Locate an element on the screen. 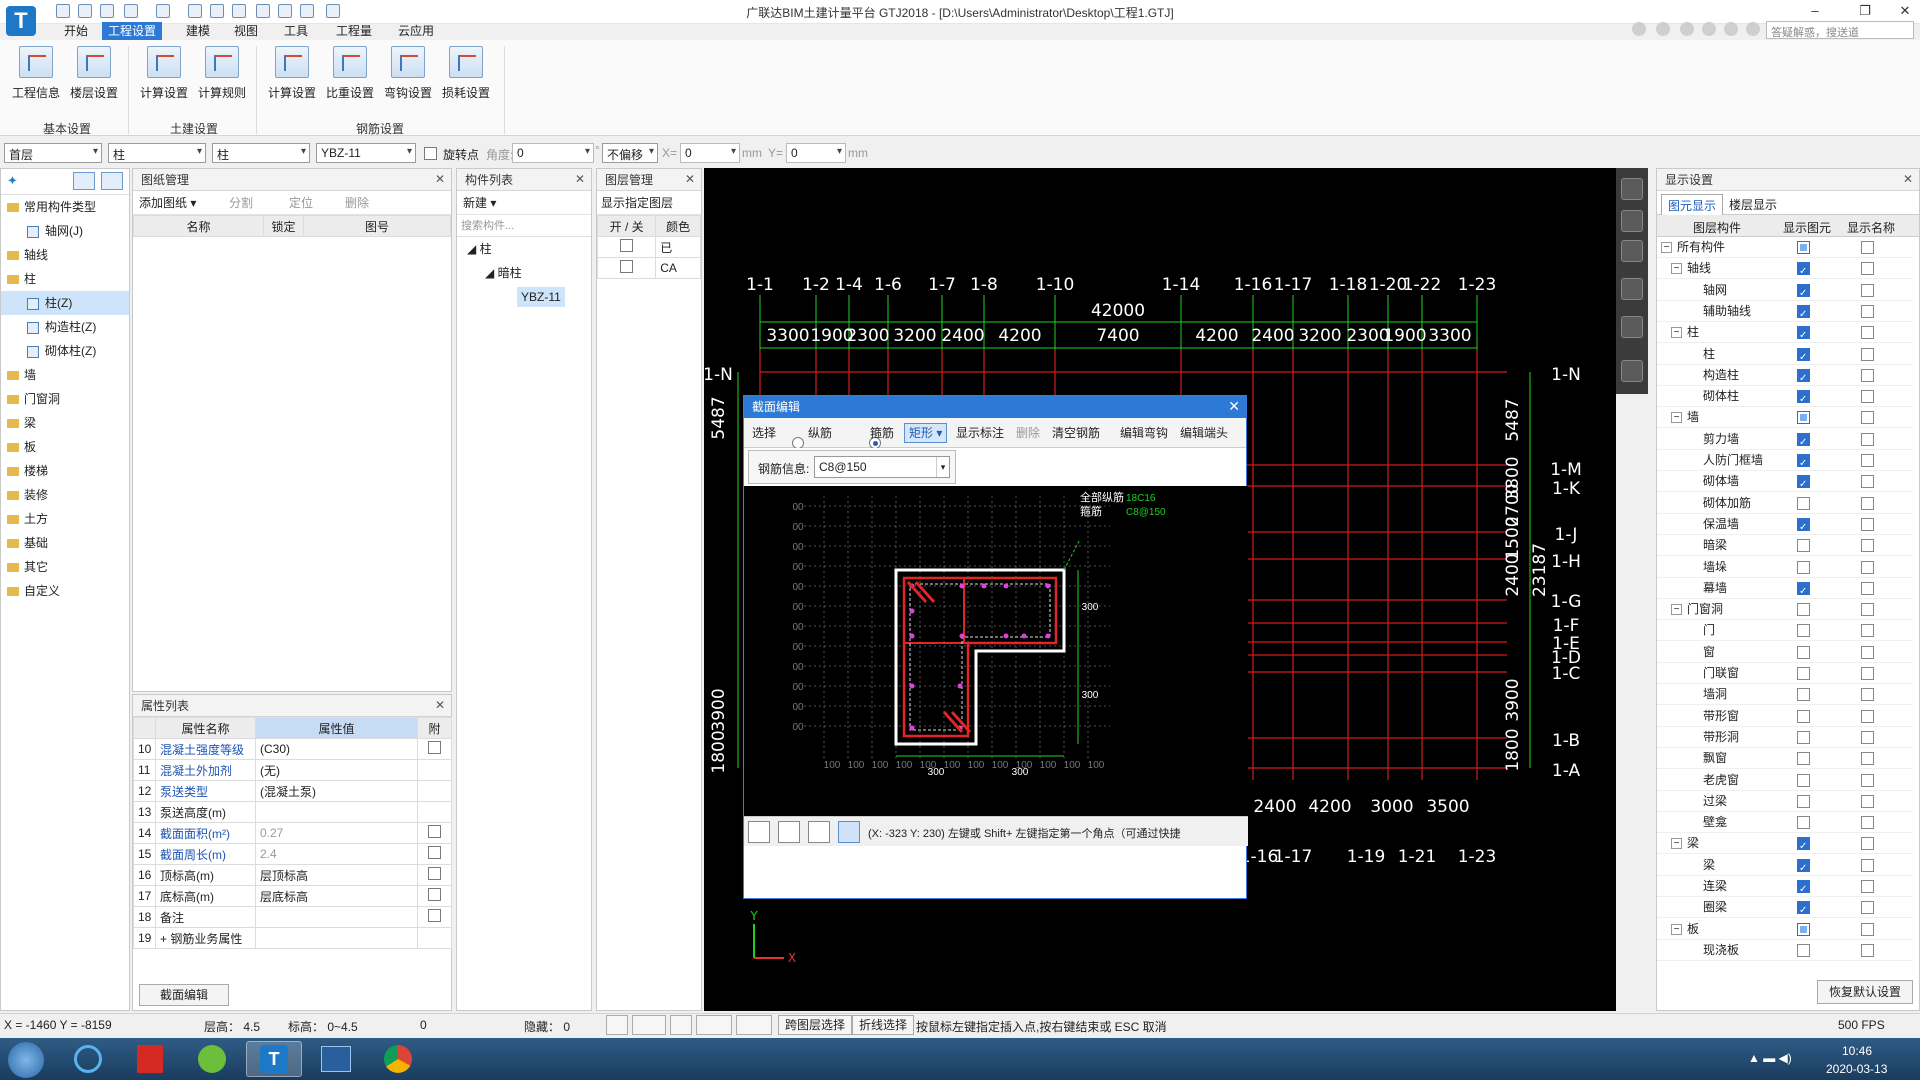 The width and height of the screenshot is (1920, 1080). shape-rect-select: 矩形 ▾ is located at coordinates (926, 433).